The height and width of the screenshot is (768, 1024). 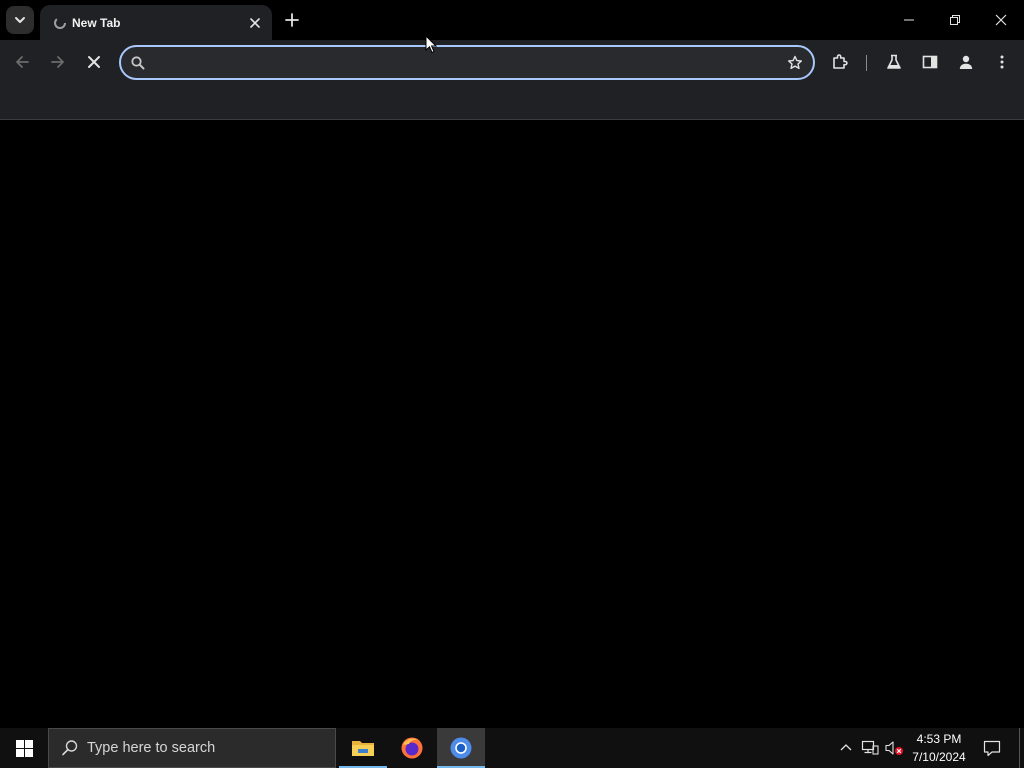 What do you see at coordinates (151, 748) in the screenshot?
I see `taskbar-search-placeholder: Type here to search` at bounding box center [151, 748].